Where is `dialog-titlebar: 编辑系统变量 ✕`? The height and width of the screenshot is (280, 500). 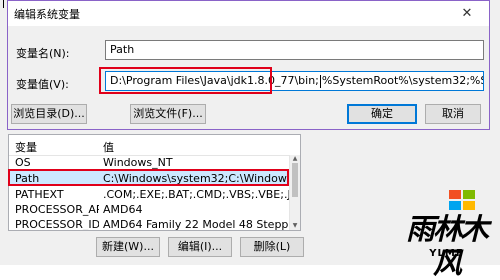
dialog-titlebar: 编辑系统变量 ✕ is located at coordinates (248, 13).